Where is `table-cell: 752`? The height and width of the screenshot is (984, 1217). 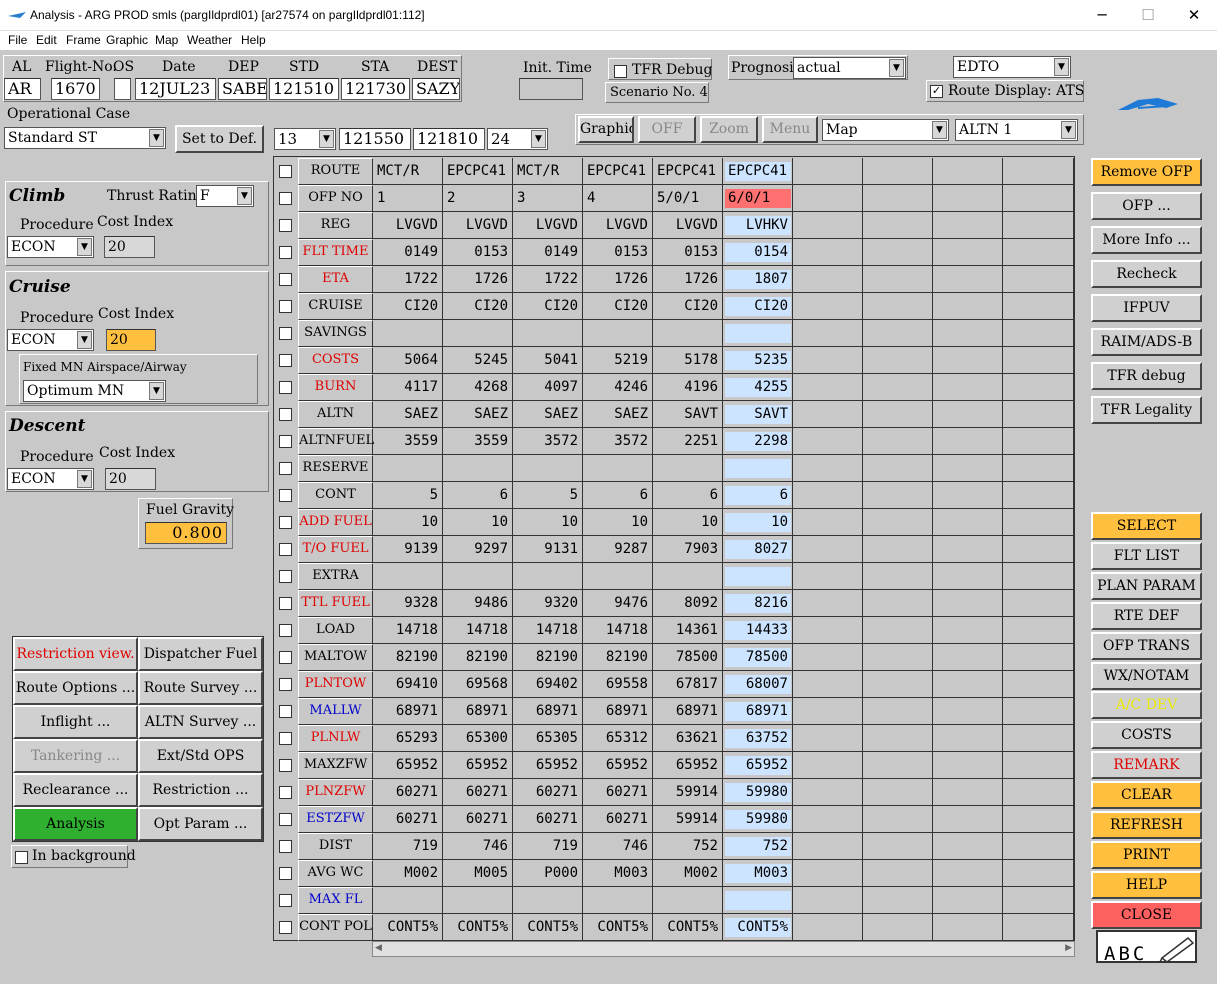 table-cell: 752 is located at coordinates (688, 846).